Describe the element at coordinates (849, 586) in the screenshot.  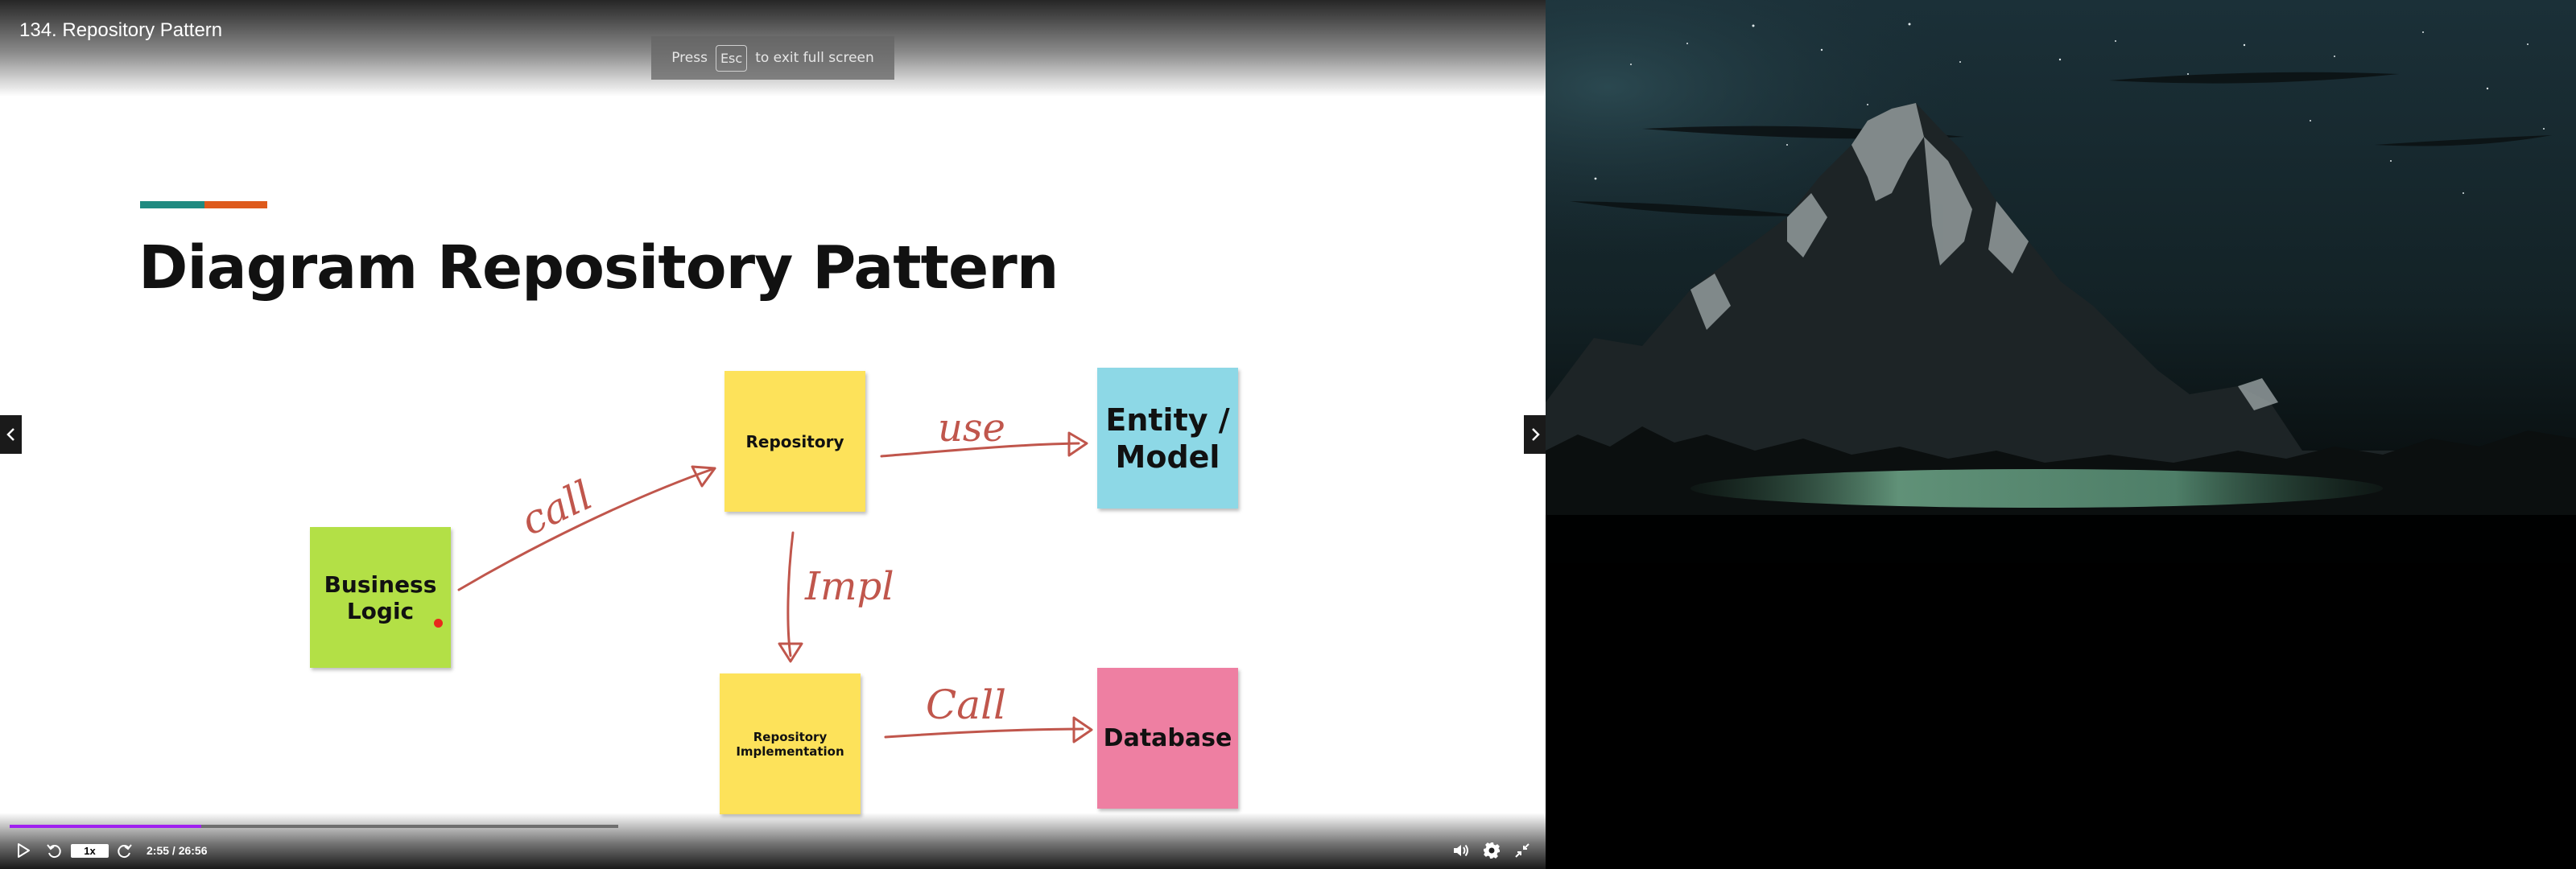
I see `annotation-impl: Impl` at that location.